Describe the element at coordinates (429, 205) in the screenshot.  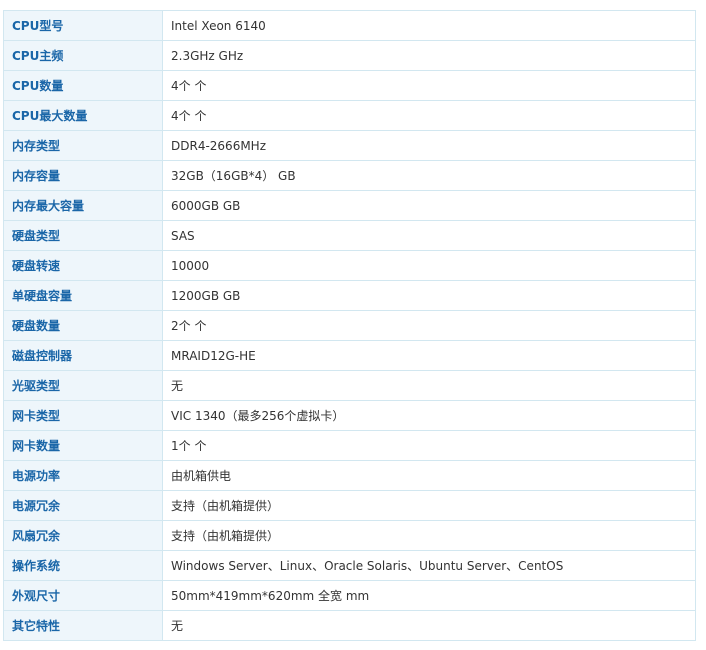
I see `spec-value: 6000GB GB` at that location.